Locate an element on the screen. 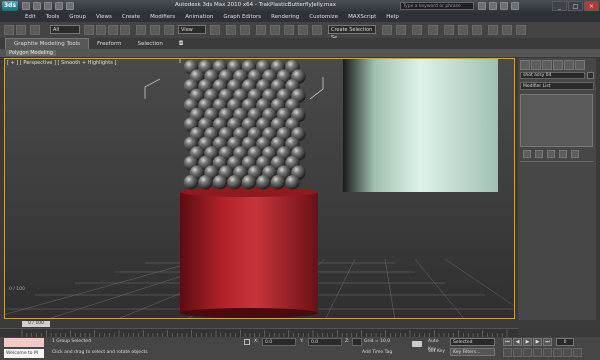  menu-group: Group is located at coordinates (77, 17).